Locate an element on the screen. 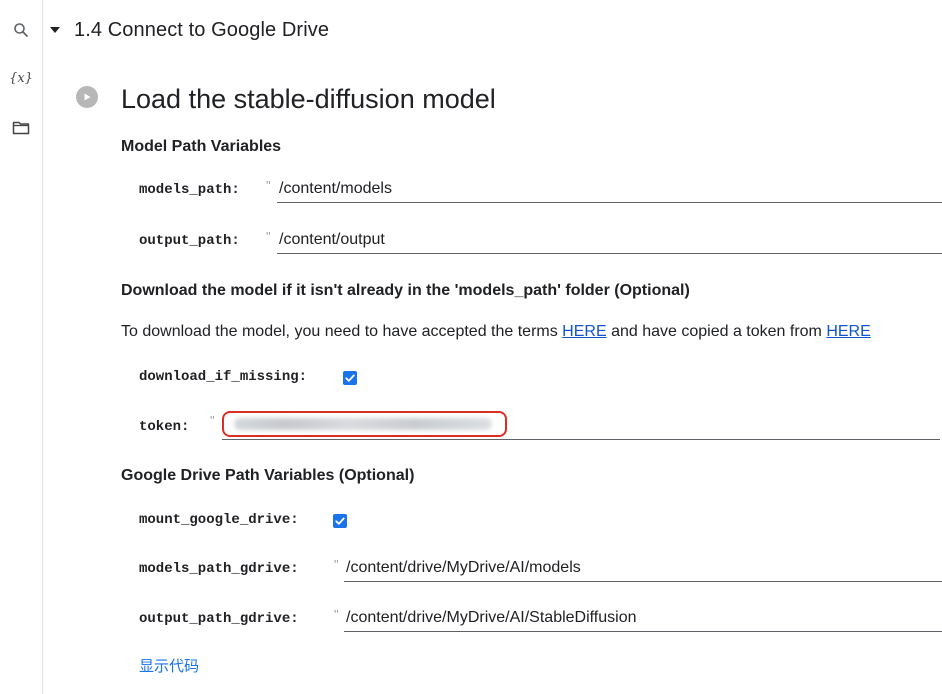 Image resolution: width=942 pixels, height=694 pixels. output-path-label: output_path: is located at coordinates (189, 241).